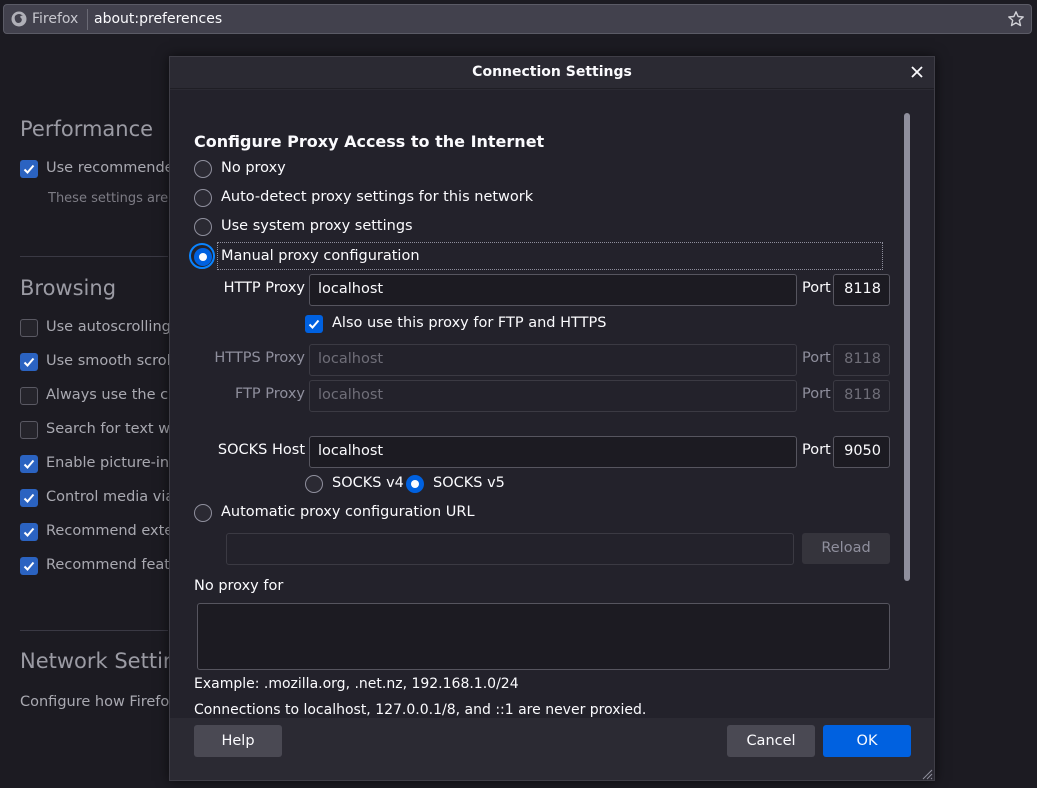  I want to click on section-title: Configure Proxy Access to the Internet, so click(369, 141).